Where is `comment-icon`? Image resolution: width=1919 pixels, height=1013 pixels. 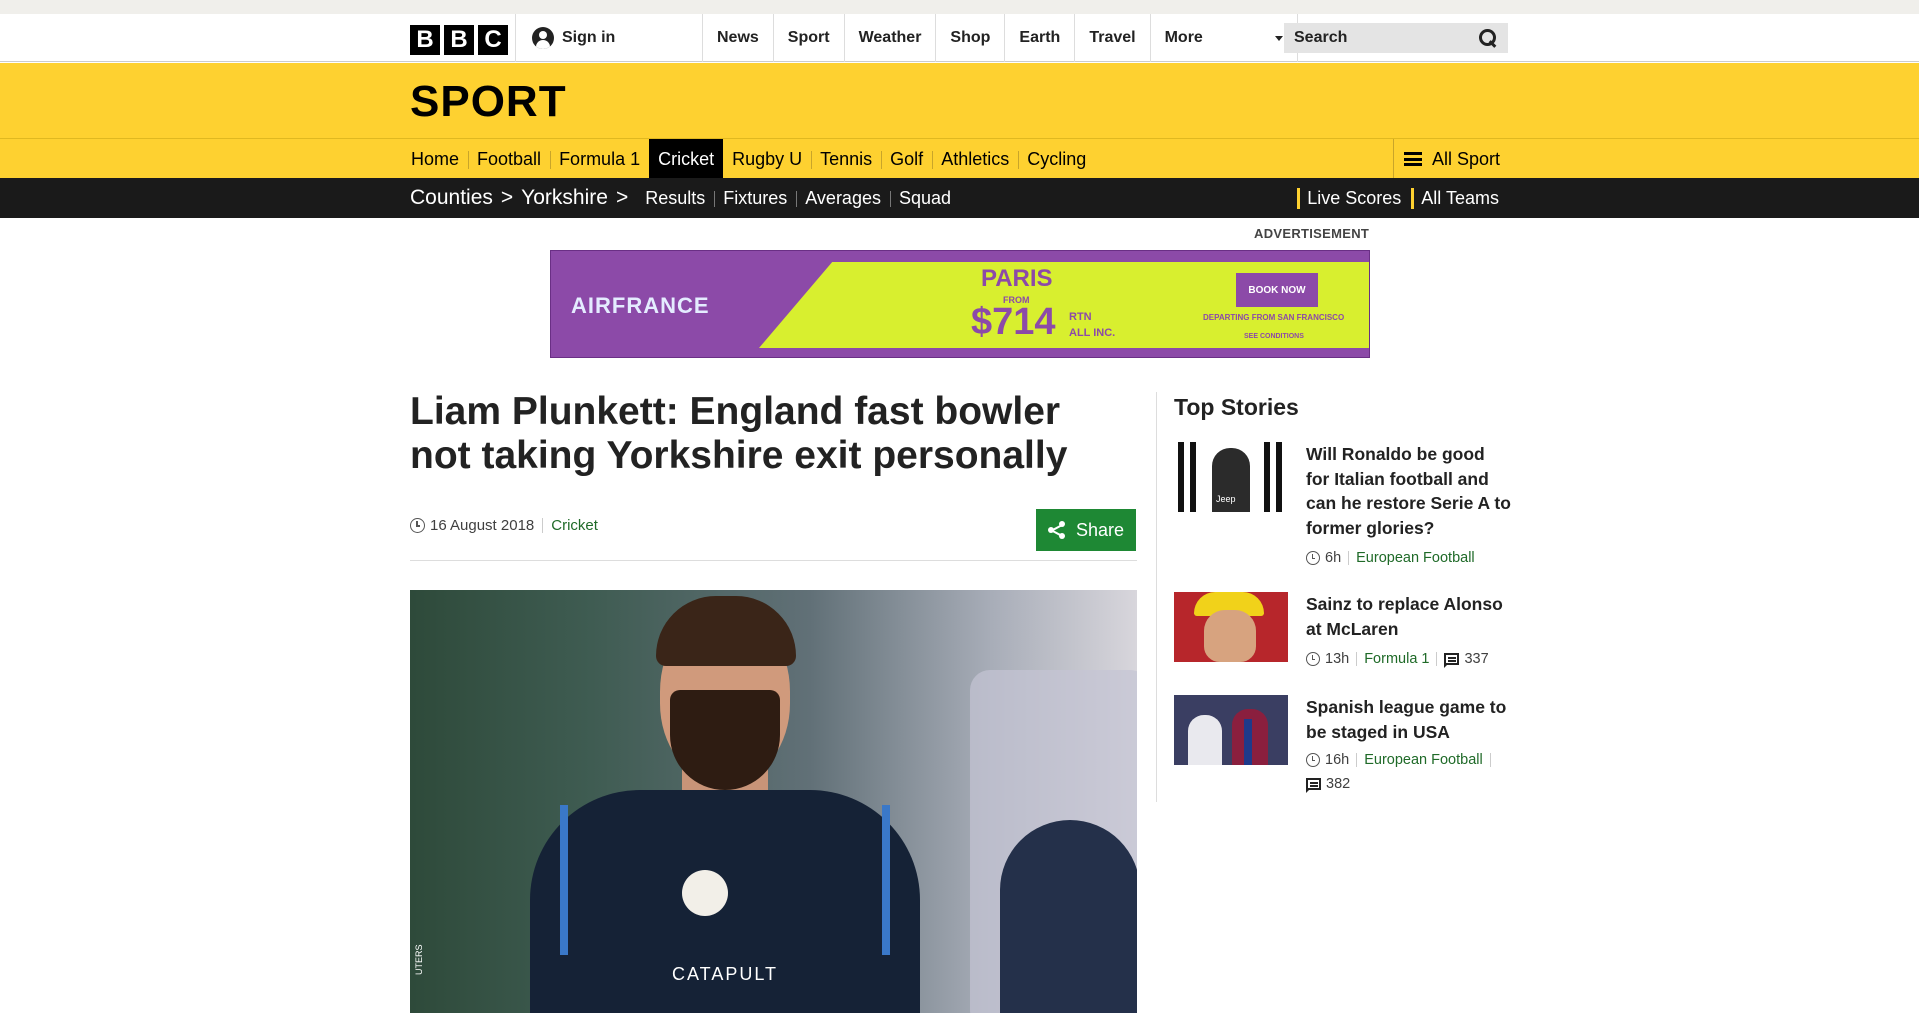
comment-icon is located at coordinates (1452, 660).